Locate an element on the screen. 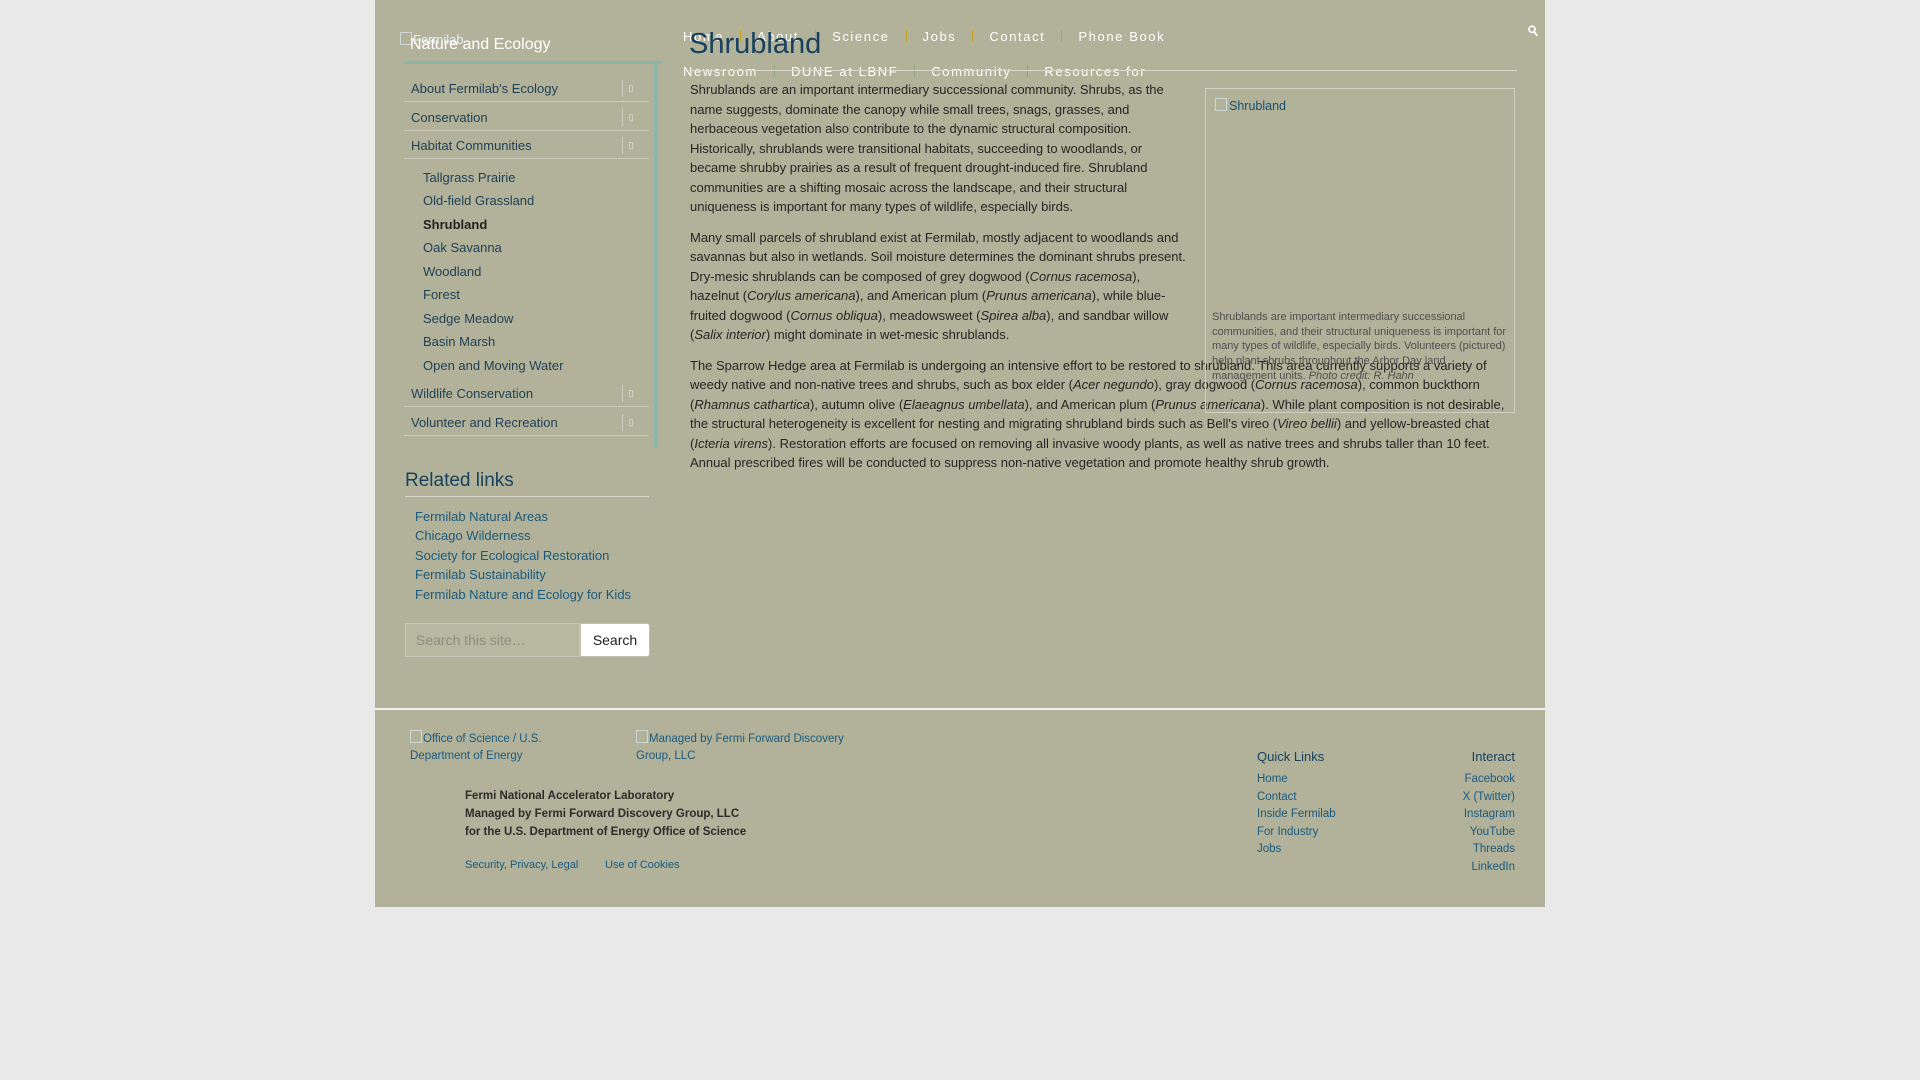 The height and width of the screenshot is (1080, 1920). related-link-society-ecological-restoration: Society for Ecological Restoration is located at coordinates (512, 555).